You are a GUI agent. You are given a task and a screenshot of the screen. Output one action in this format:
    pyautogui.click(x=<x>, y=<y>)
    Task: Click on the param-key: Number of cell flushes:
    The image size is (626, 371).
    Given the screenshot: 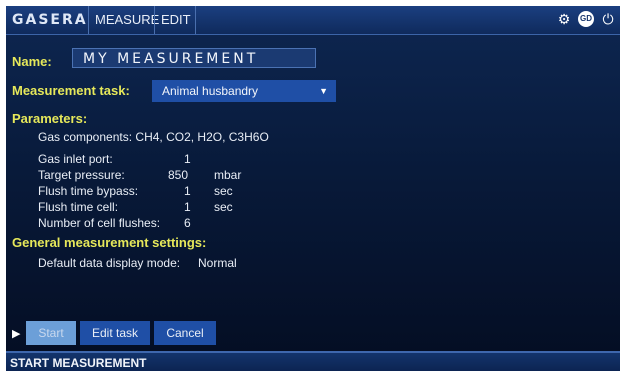 What is the action you would take?
    pyautogui.click(x=99, y=223)
    